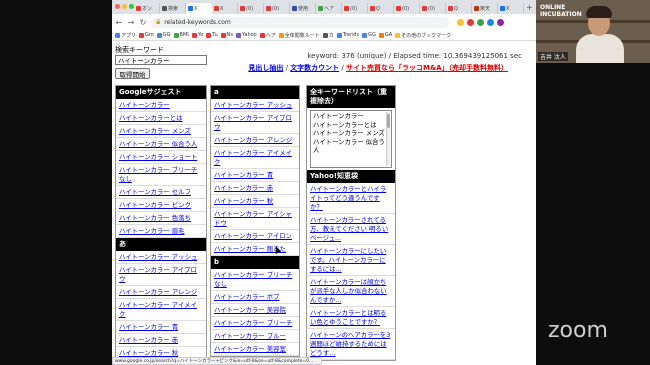 The height and width of the screenshot is (365, 650). Describe the element at coordinates (314, 68) in the screenshot. I see `char-count-link: 文字数カウント` at that location.